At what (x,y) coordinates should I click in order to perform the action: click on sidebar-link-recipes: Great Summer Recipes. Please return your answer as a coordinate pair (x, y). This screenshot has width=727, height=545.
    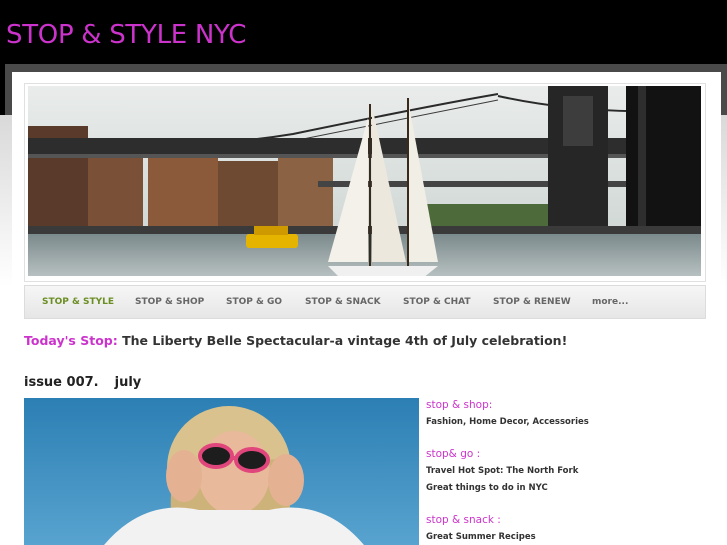
    Looking at the image, I should click on (481, 537).